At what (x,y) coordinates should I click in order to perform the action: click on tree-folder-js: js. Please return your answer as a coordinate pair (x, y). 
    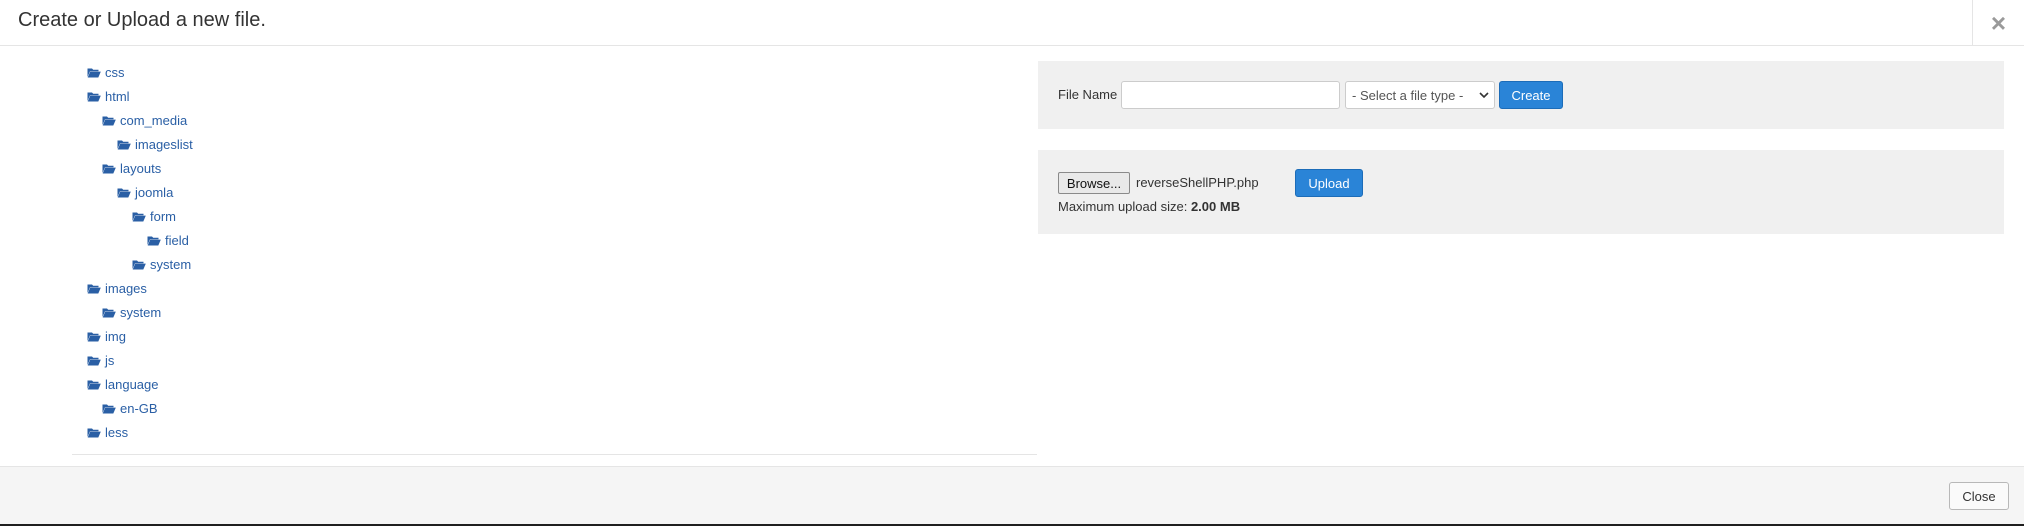
    Looking at the image, I should click on (100, 360).